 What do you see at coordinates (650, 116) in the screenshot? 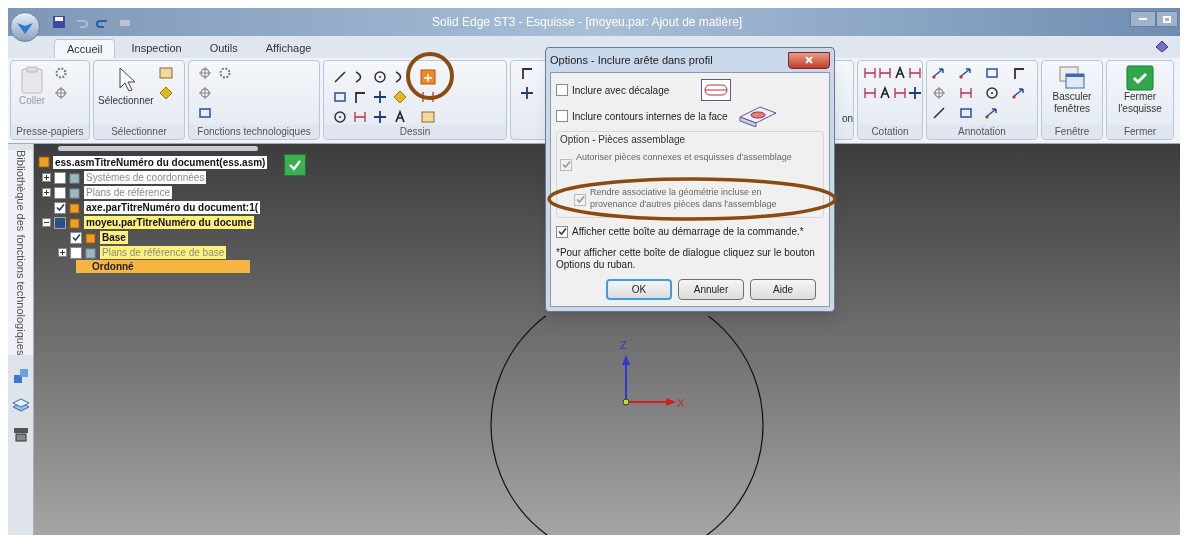
I see `option-label: Inclure contours internes de la face` at bounding box center [650, 116].